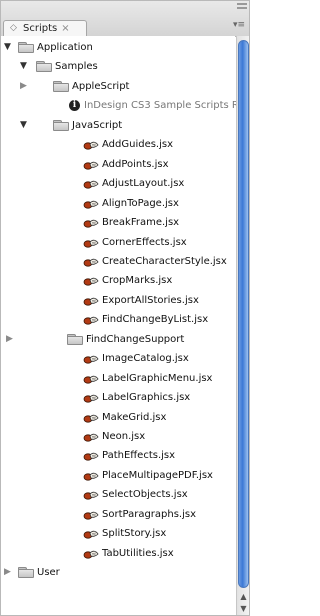  I want to click on scrollbar-thumb, so click(243, 314).